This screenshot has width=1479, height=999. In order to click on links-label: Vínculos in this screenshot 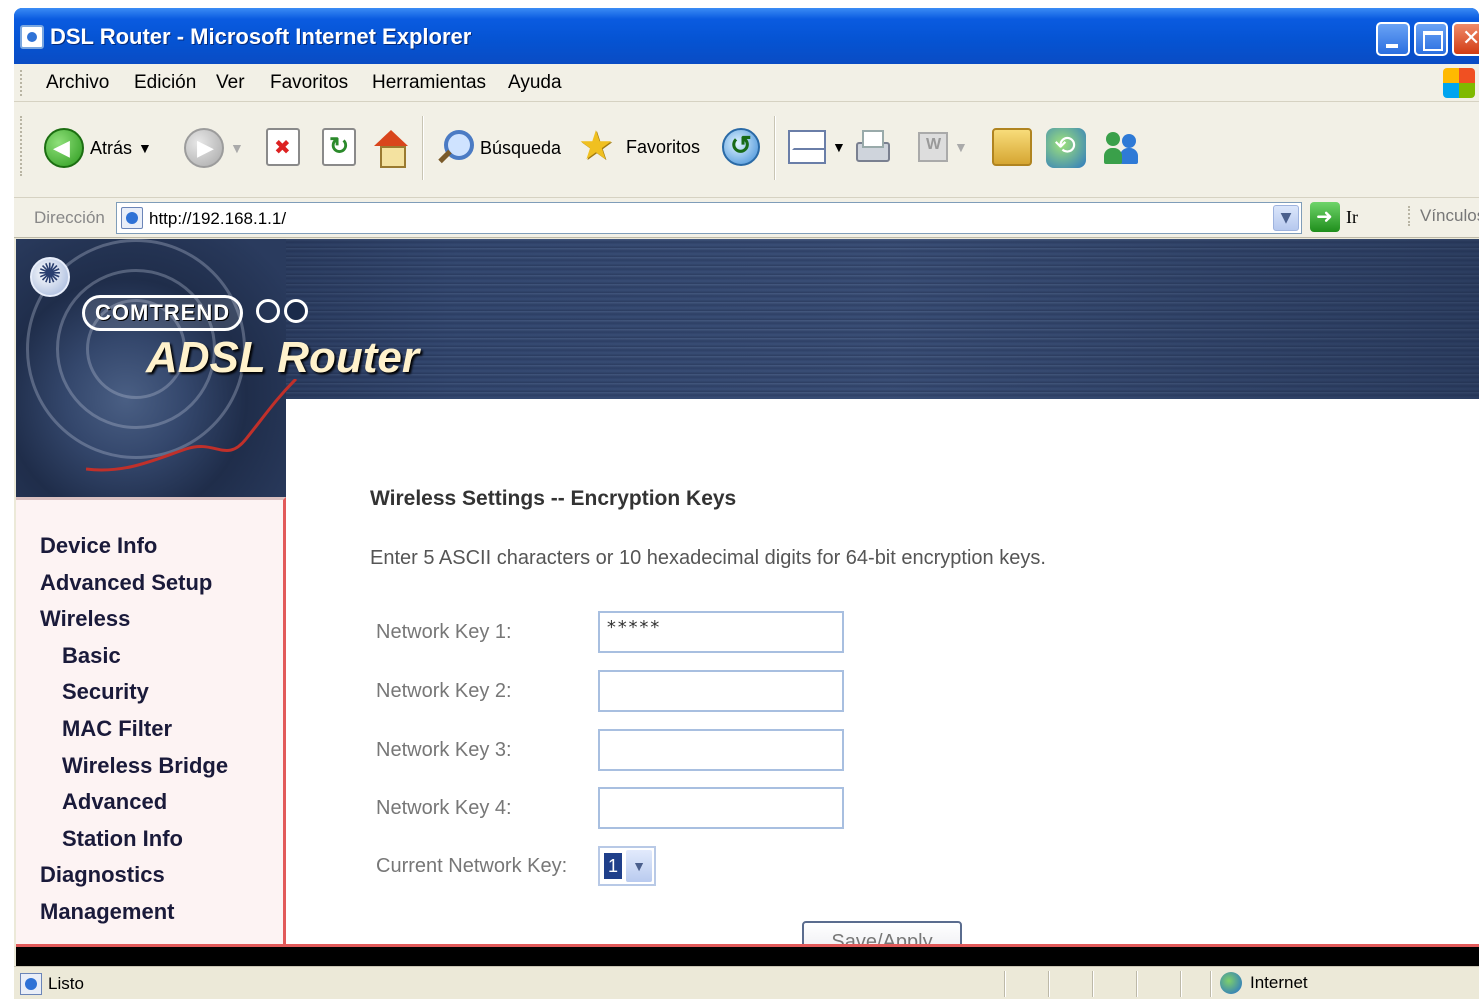, I will do `click(1443, 216)`.